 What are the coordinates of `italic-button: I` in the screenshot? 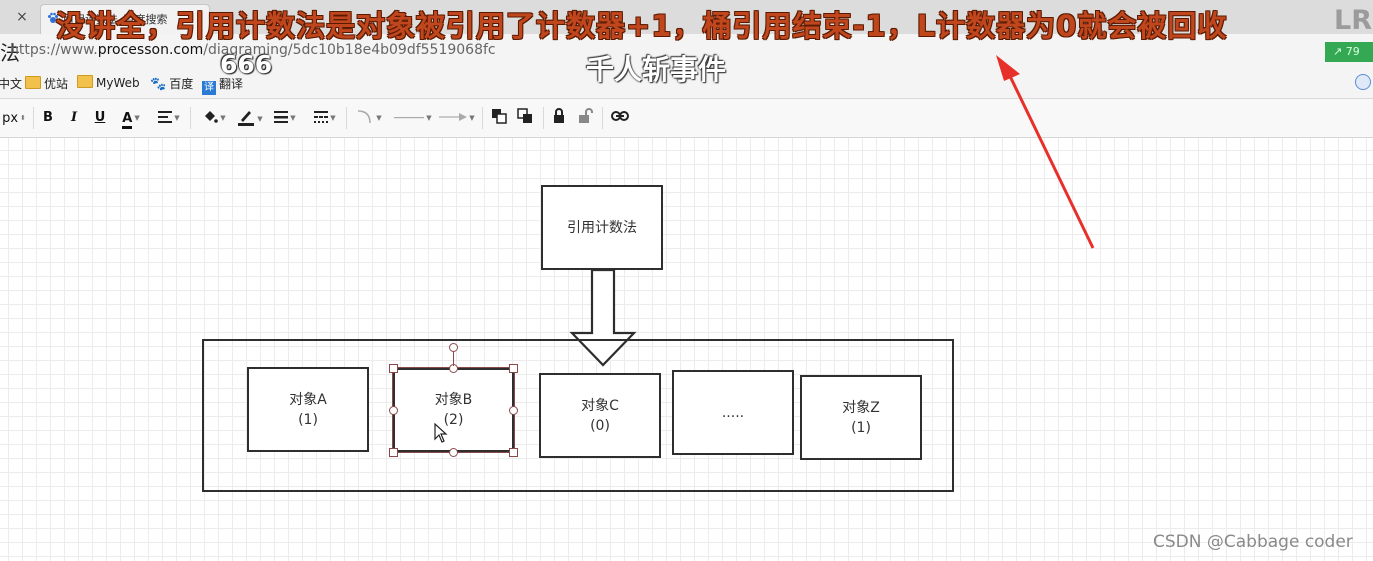 It's located at (74, 118).